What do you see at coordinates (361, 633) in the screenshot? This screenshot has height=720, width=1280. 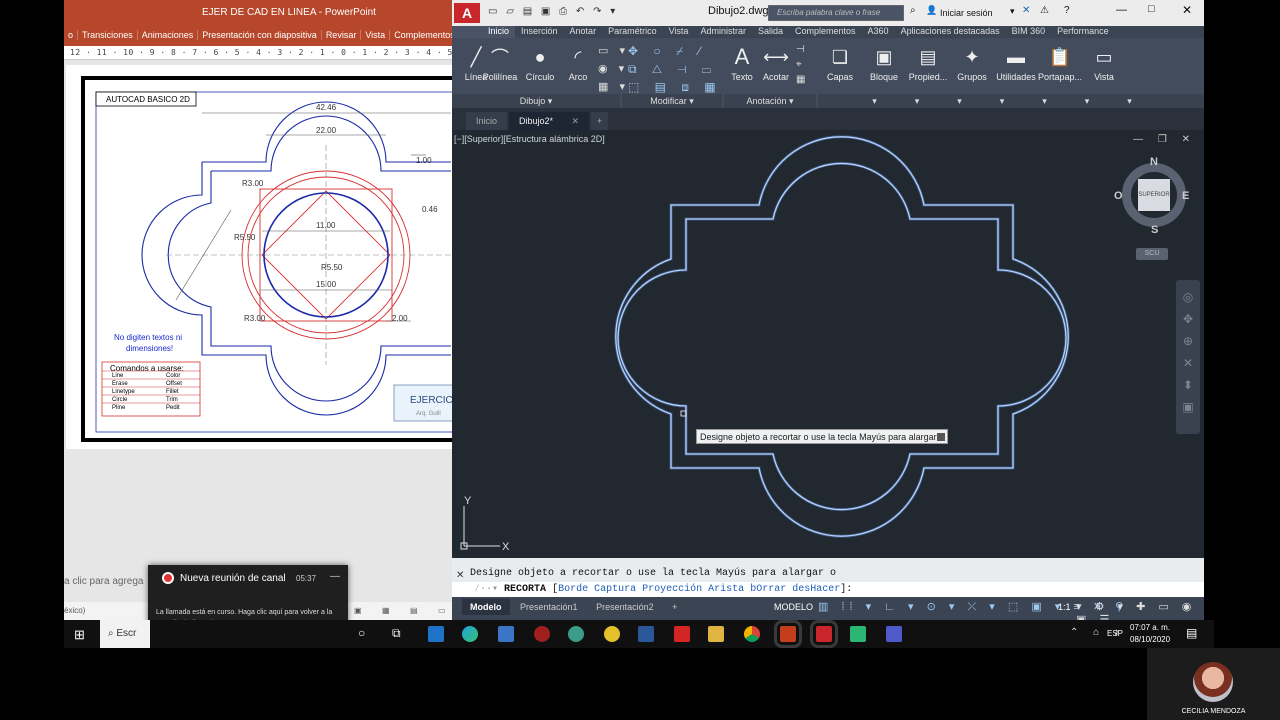 I see `cortana-icon: ○` at bounding box center [361, 633].